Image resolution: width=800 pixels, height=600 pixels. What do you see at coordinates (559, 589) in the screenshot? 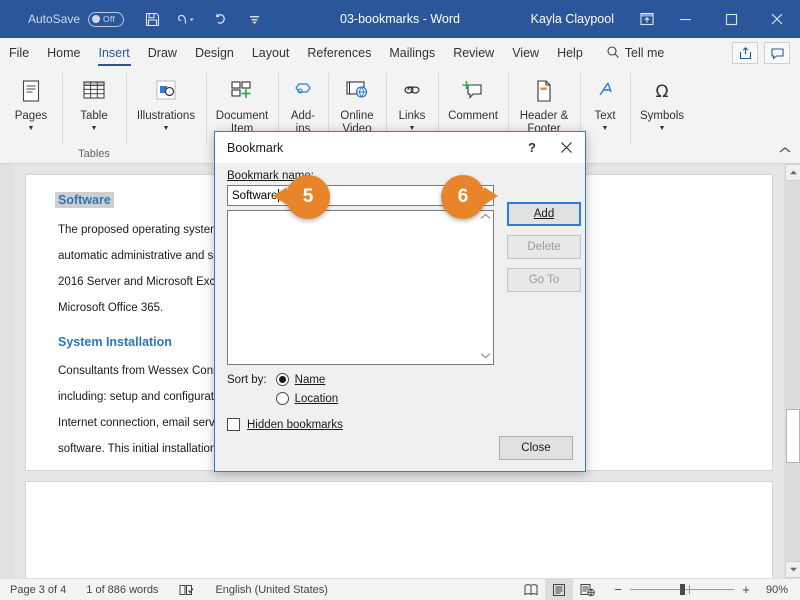
I see `print-layout-icon` at bounding box center [559, 589].